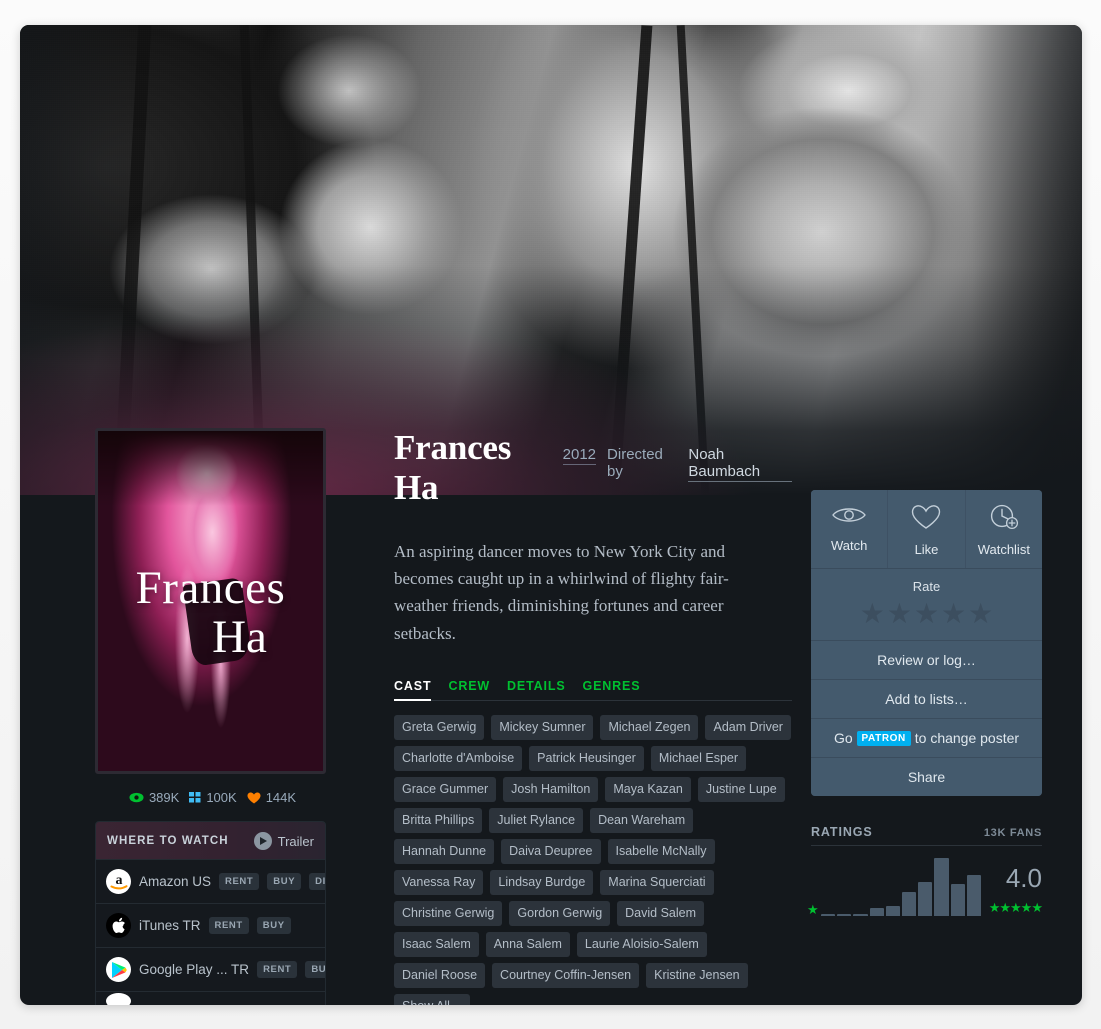 Image resolution: width=1101 pixels, height=1029 pixels. What do you see at coordinates (953, 614) in the screenshot?
I see `rate-star-4: ★` at bounding box center [953, 614].